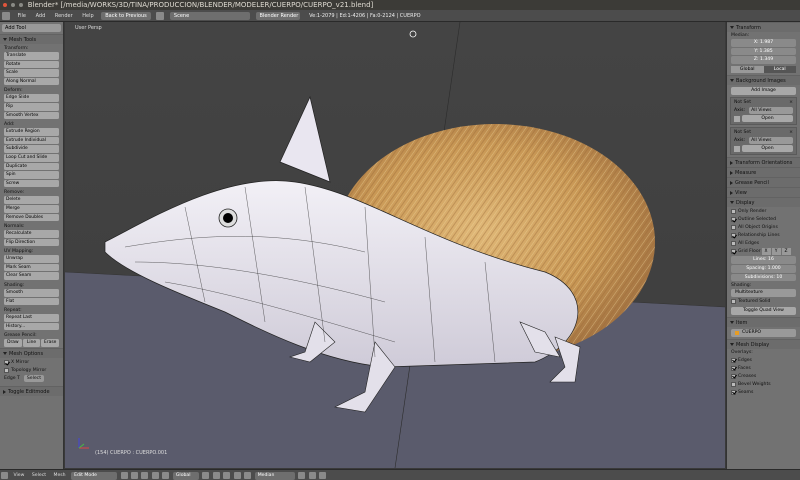 This screenshot has width=800, height=480. What do you see at coordinates (302, 475) in the screenshot?
I see `snap-icon` at bounding box center [302, 475].